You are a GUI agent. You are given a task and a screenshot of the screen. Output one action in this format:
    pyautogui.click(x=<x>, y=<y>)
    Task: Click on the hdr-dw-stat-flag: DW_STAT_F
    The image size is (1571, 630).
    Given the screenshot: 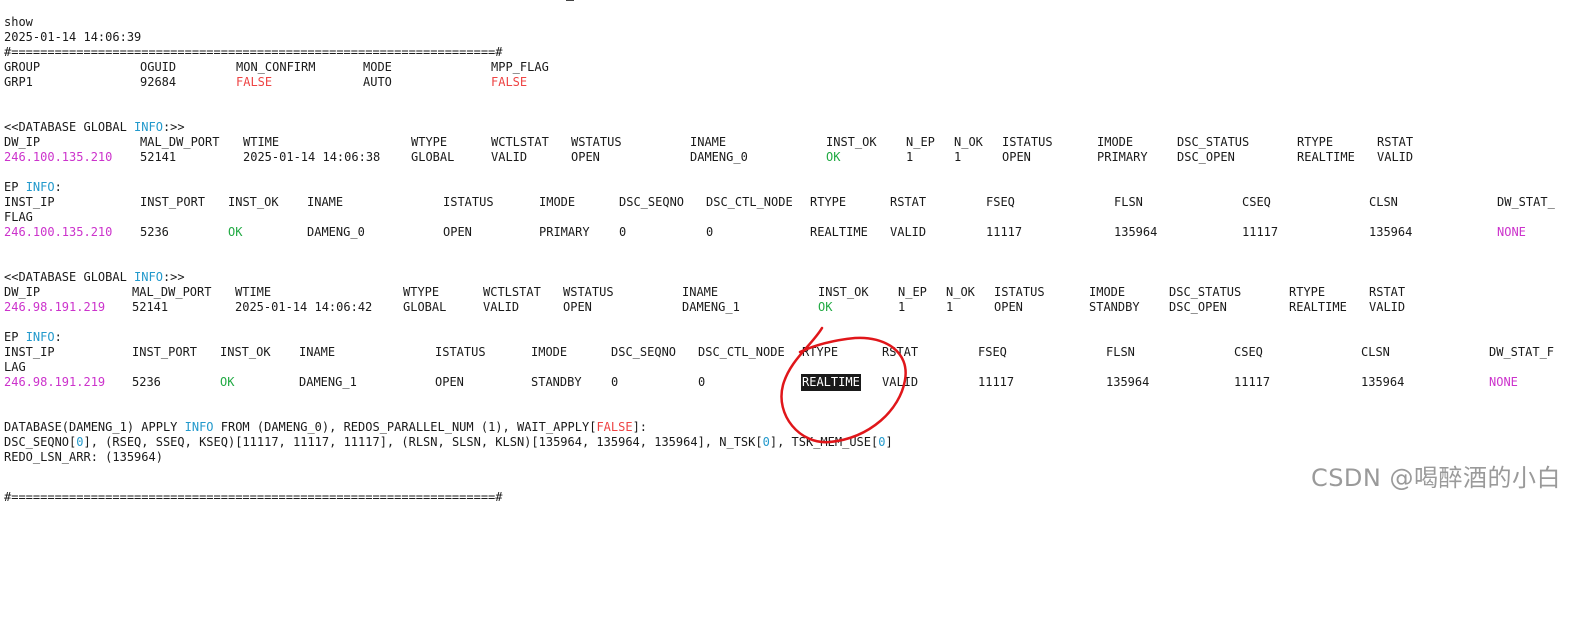 What is the action you would take?
    pyautogui.click(x=1522, y=352)
    